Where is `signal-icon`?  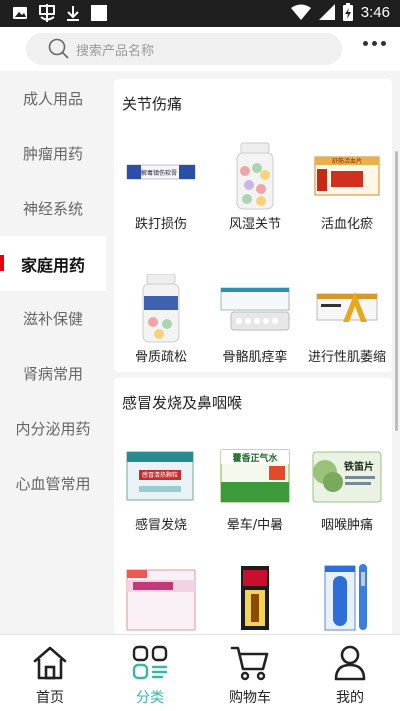
signal-icon is located at coordinates (326, 12).